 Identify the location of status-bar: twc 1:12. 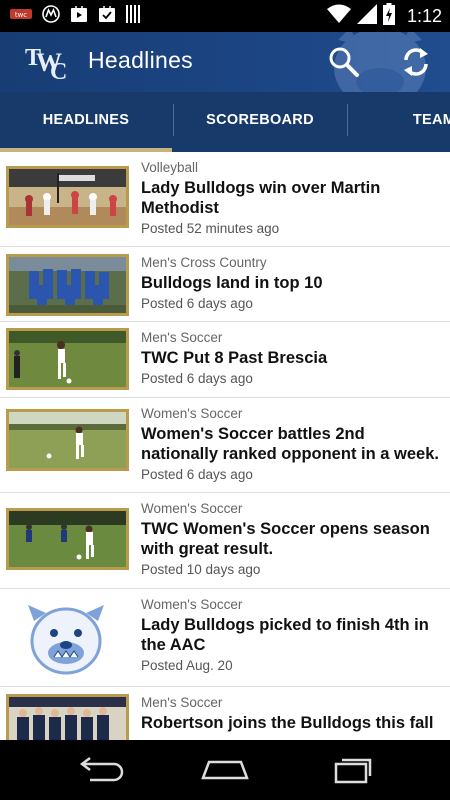
(225, 16).